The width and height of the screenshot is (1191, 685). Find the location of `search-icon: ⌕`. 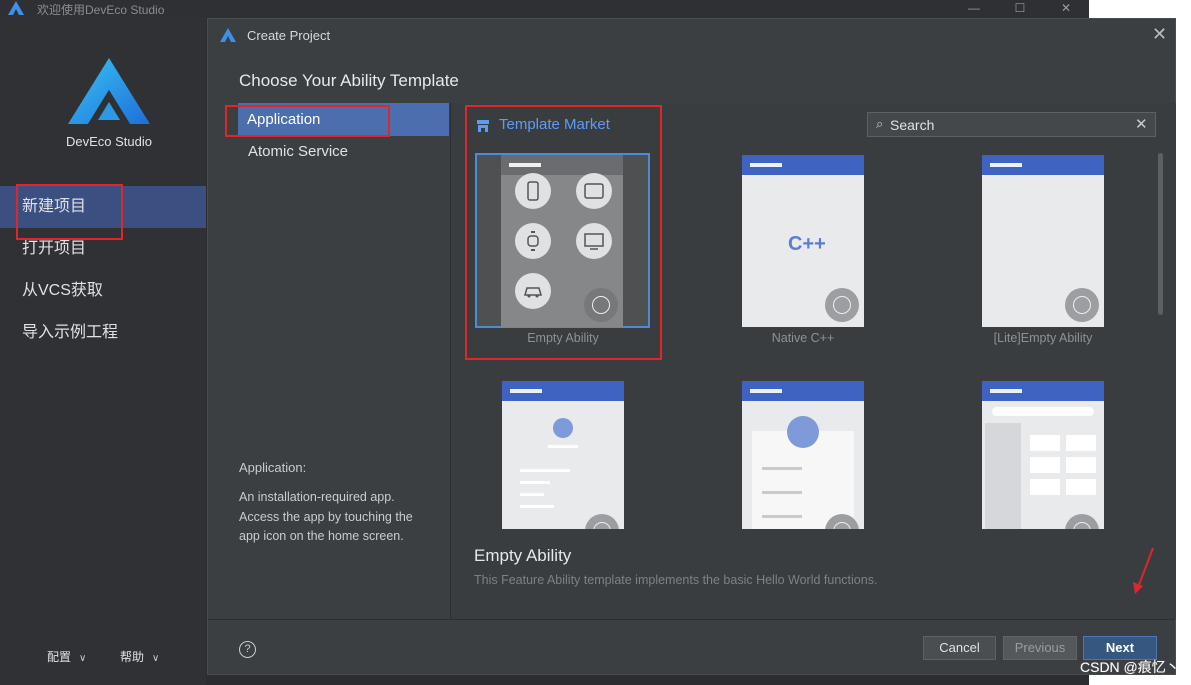

search-icon: ⌕ is located at coordinates (880, 123).